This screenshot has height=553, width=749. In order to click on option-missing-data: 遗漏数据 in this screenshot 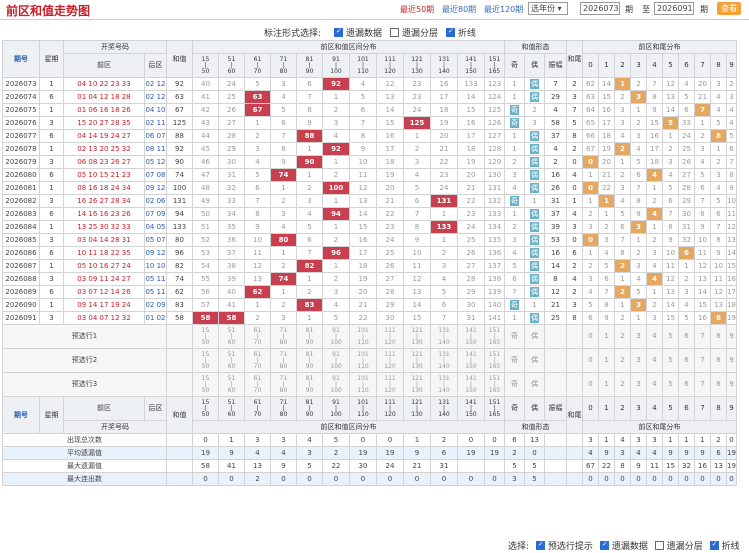, I will do `click(358, 32)`.